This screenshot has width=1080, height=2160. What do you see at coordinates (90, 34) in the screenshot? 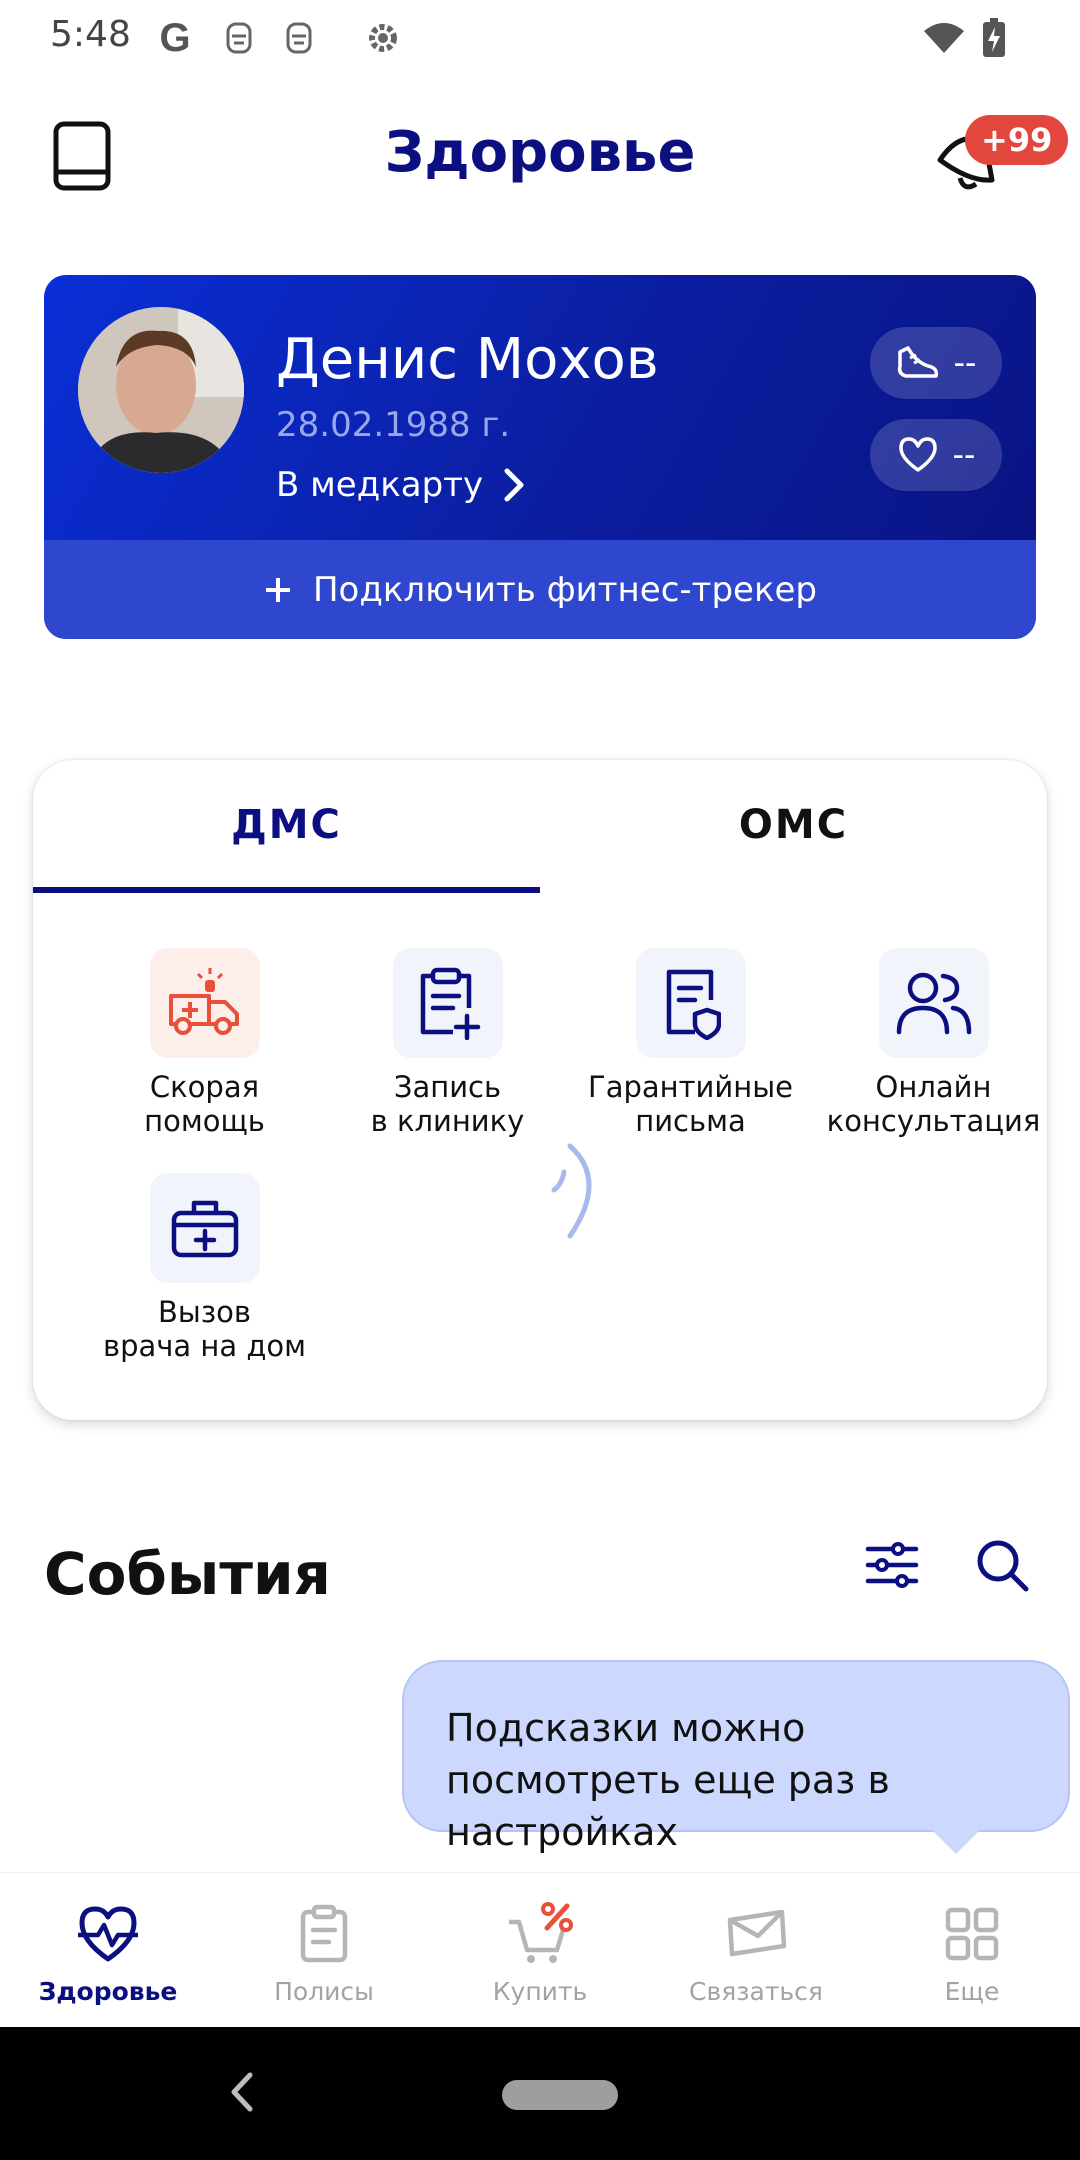
I see `status-time: 5:48` at bounding box center [90, 34].